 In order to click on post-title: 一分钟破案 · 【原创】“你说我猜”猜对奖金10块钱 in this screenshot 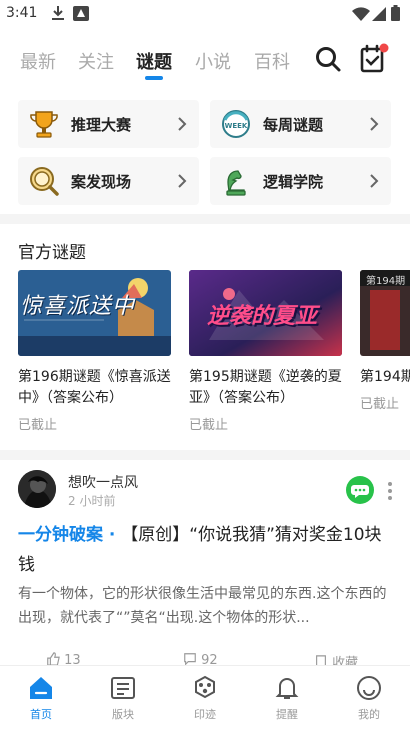, I will do `click(207, 550)`.